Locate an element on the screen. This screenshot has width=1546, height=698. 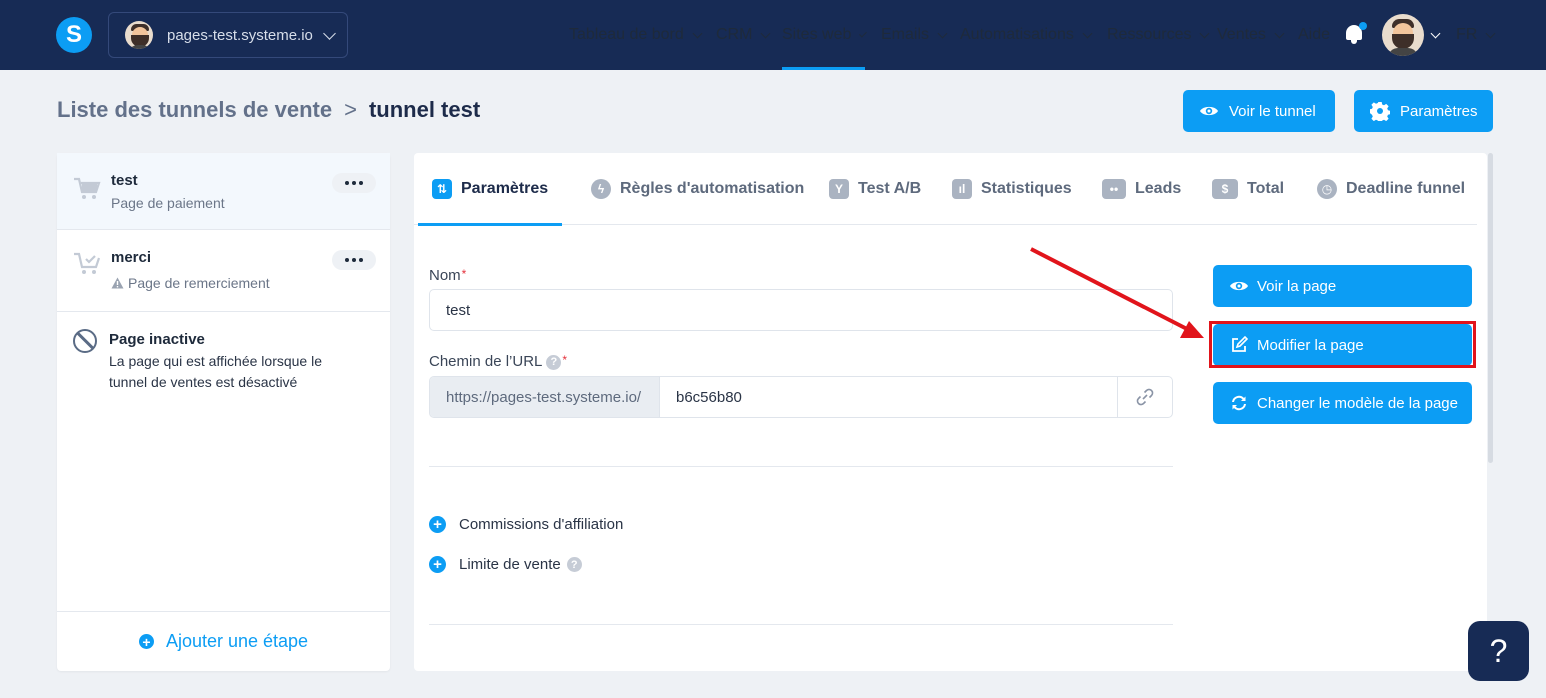
tab-test-ab: Y Test A/B is located at coordinates (875, 189).